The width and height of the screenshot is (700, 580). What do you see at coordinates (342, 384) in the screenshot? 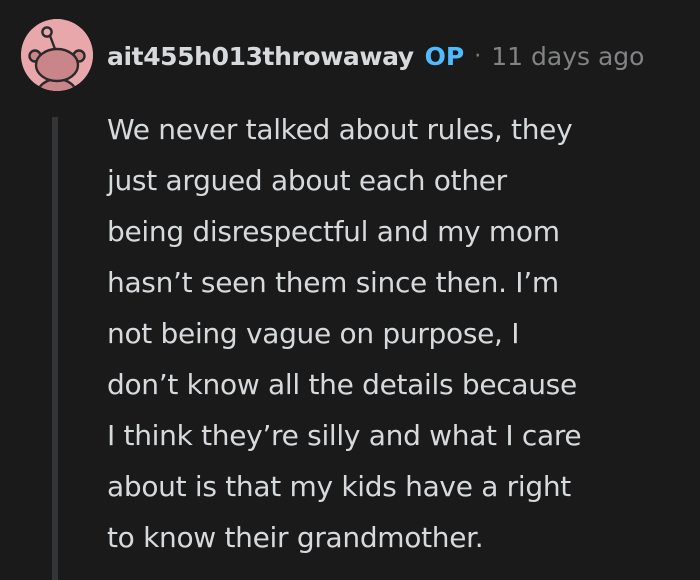
I see `comment-body-line: don’t know all the details because` at bounding box center [342, 384].